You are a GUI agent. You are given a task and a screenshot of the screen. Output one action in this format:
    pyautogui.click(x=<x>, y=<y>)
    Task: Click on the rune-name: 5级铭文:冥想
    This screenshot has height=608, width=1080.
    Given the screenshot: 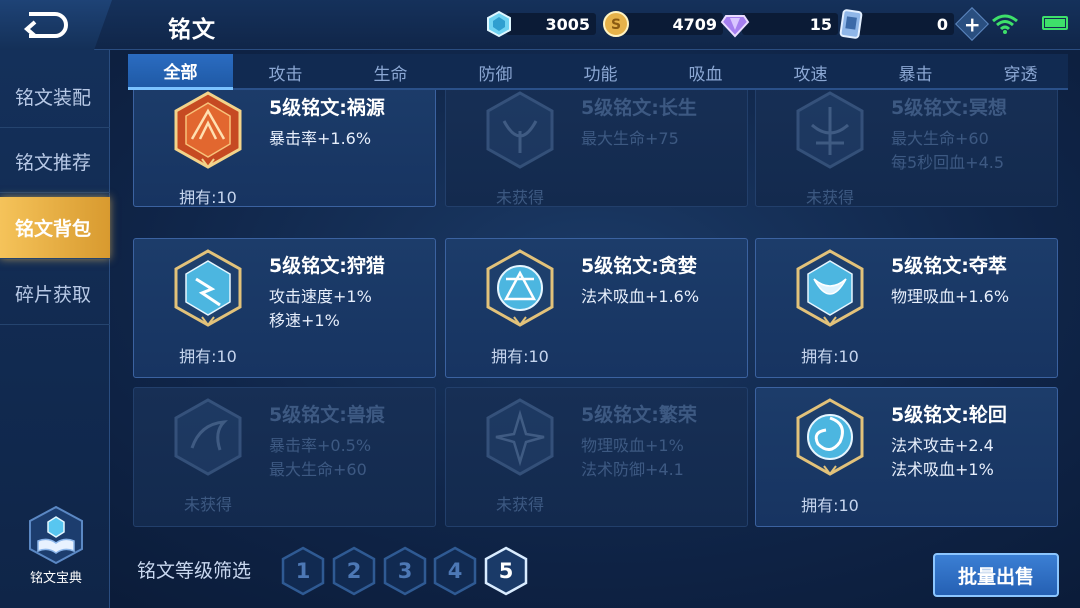 What is the action you would take?
    pyautogui.click(x=949, y=108)
    